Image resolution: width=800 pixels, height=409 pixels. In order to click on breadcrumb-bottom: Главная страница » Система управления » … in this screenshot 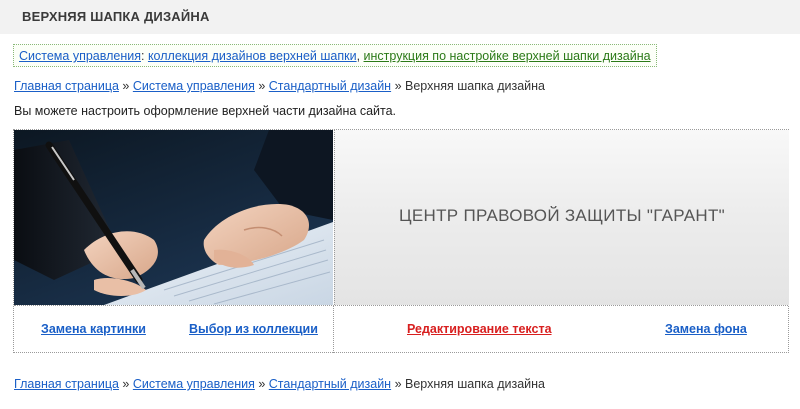, I will do `click(279, 384)`.